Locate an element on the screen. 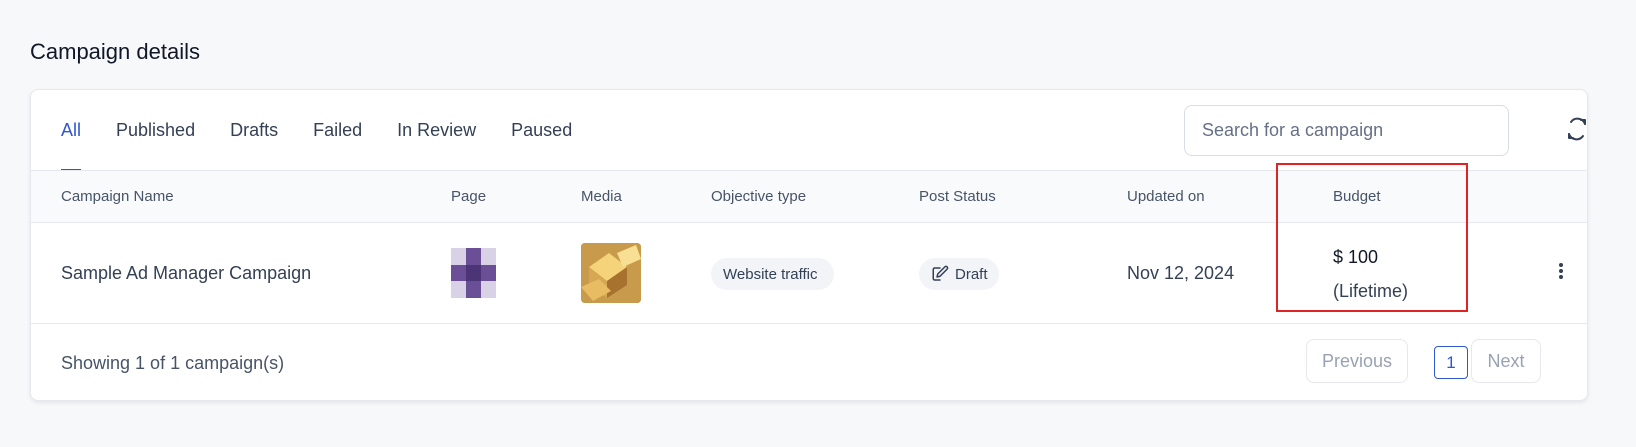 The image size is (1636, 447). budget-highlight is located at coordinates (1372, 237).